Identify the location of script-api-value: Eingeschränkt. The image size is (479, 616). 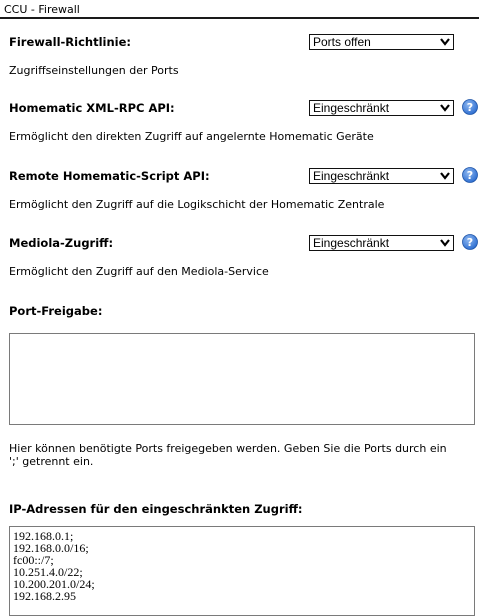
(351, 176).